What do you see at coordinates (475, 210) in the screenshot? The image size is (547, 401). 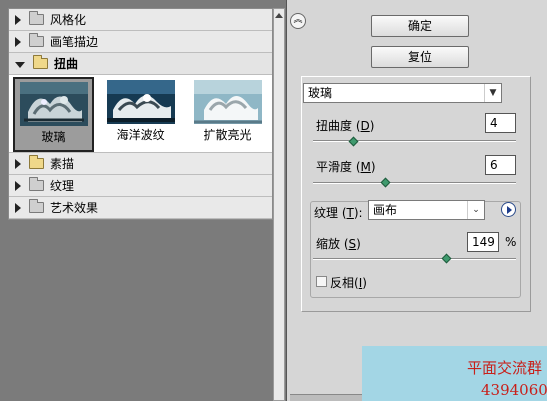 I see `chevron-down-icon: ⌄` at bounding box center [475, 210].